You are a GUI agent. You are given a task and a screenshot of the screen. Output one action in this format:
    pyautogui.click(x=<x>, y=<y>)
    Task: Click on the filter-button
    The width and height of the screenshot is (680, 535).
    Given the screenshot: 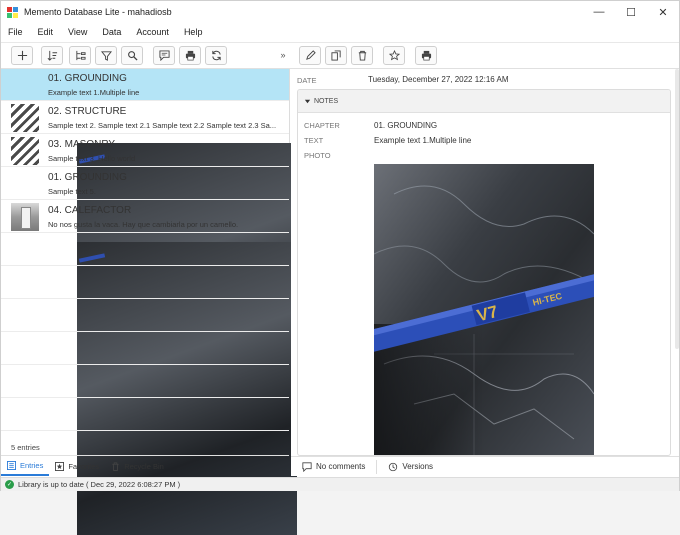 What is the action you would take?
    pyautogui.click(x=106, y=55)
    